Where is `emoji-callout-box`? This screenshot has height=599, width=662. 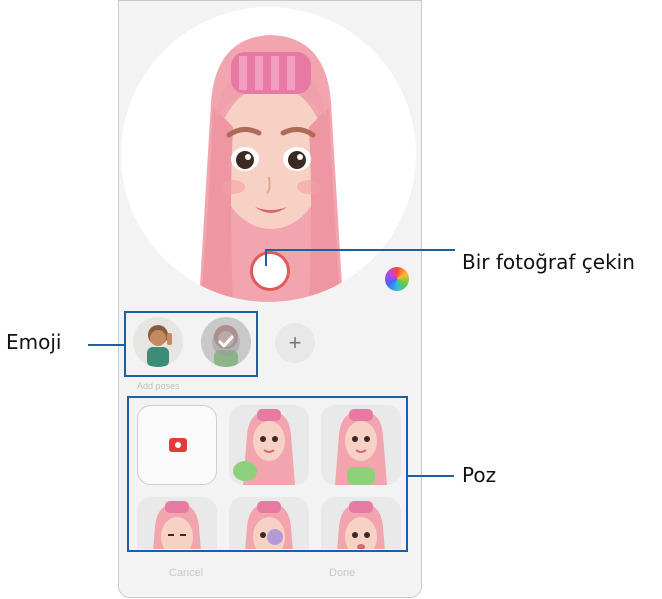
emoji-callout-box is located at coordinates (191, 344).